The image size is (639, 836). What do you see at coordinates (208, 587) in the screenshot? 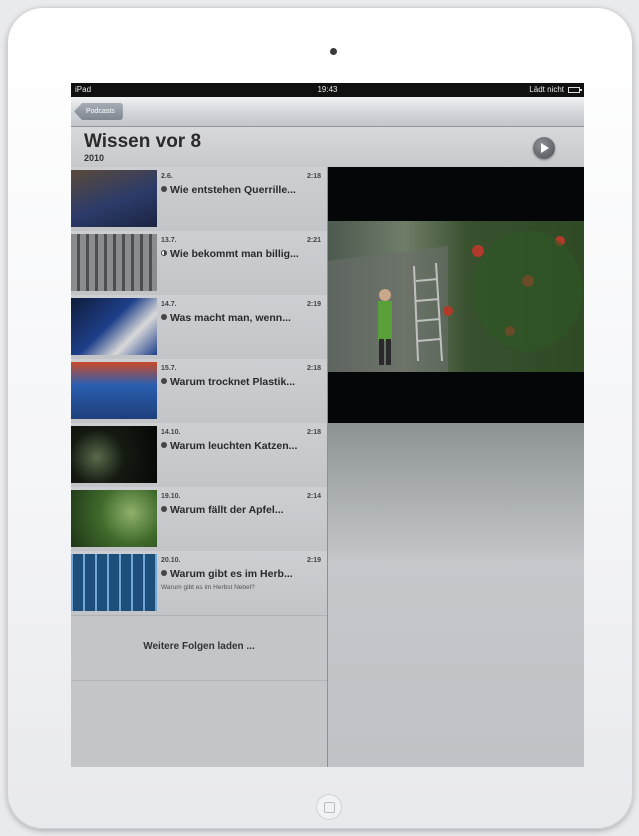
I see `episode-subtitle: Warum gibt es im Herbst Nebel?` at bounding box center [208, 587].